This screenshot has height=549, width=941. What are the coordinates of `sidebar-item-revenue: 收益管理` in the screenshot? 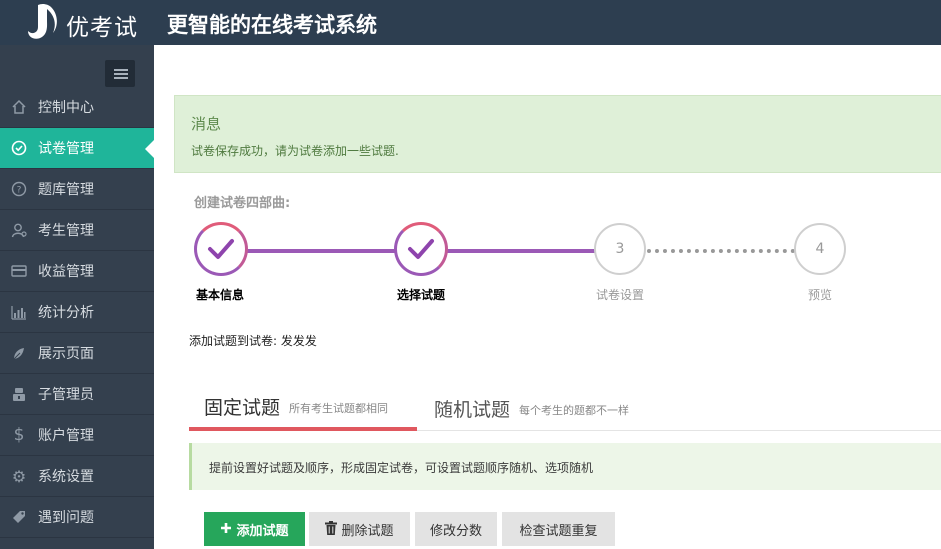 It's located at (77, 271).